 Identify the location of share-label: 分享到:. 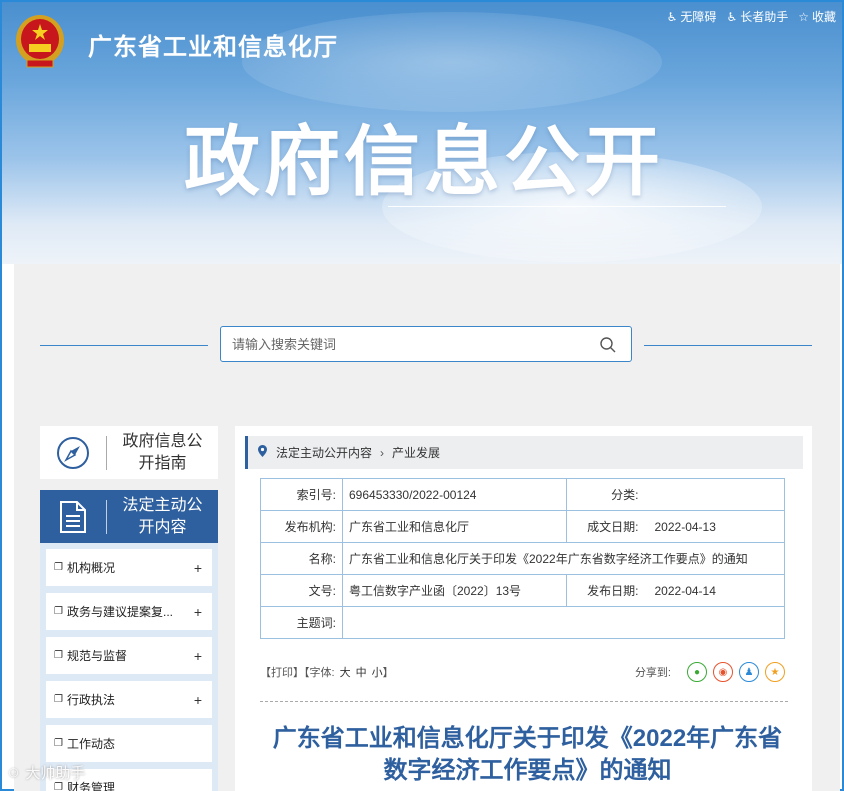
(652, 673).